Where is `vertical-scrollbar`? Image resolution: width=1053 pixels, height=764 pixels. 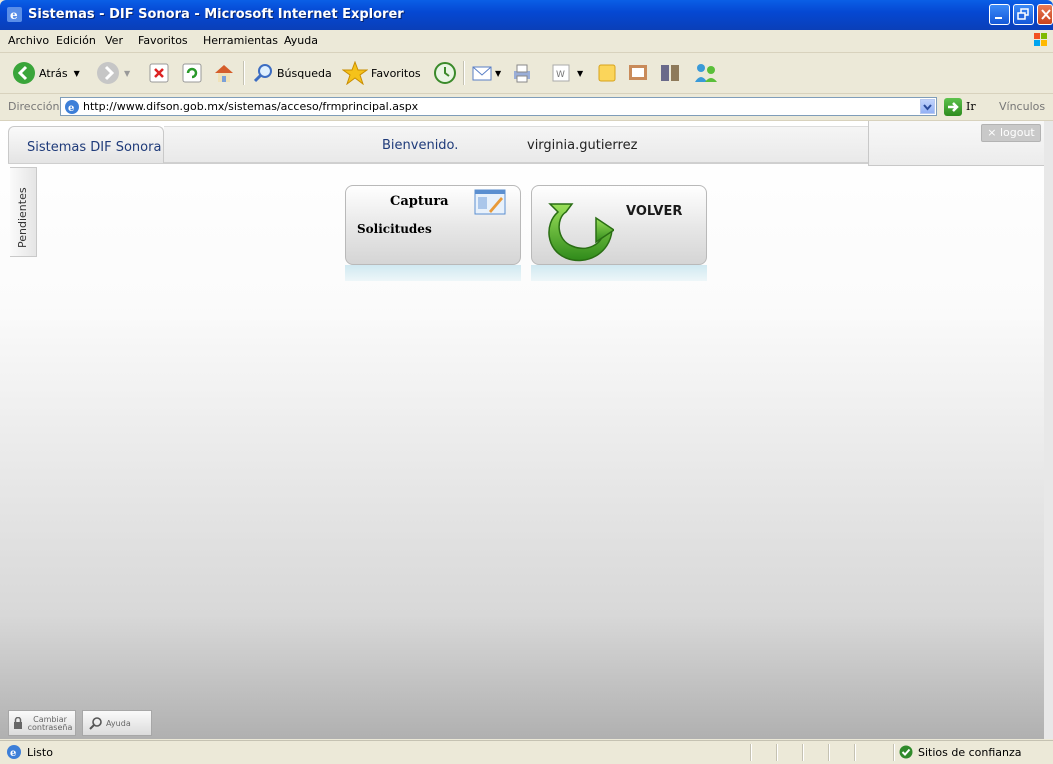 vertical-scrollbar is located at coordinates (1048, 430).